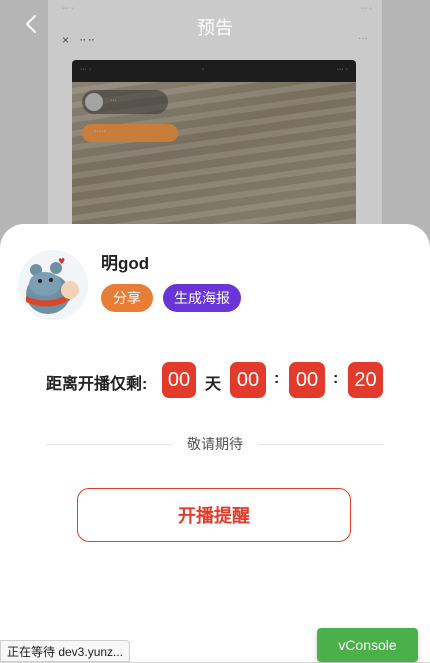  Describe the element at coordinates (202, 298) in the screenshot. I see `generate-poster-button: 生成海报` at that location.